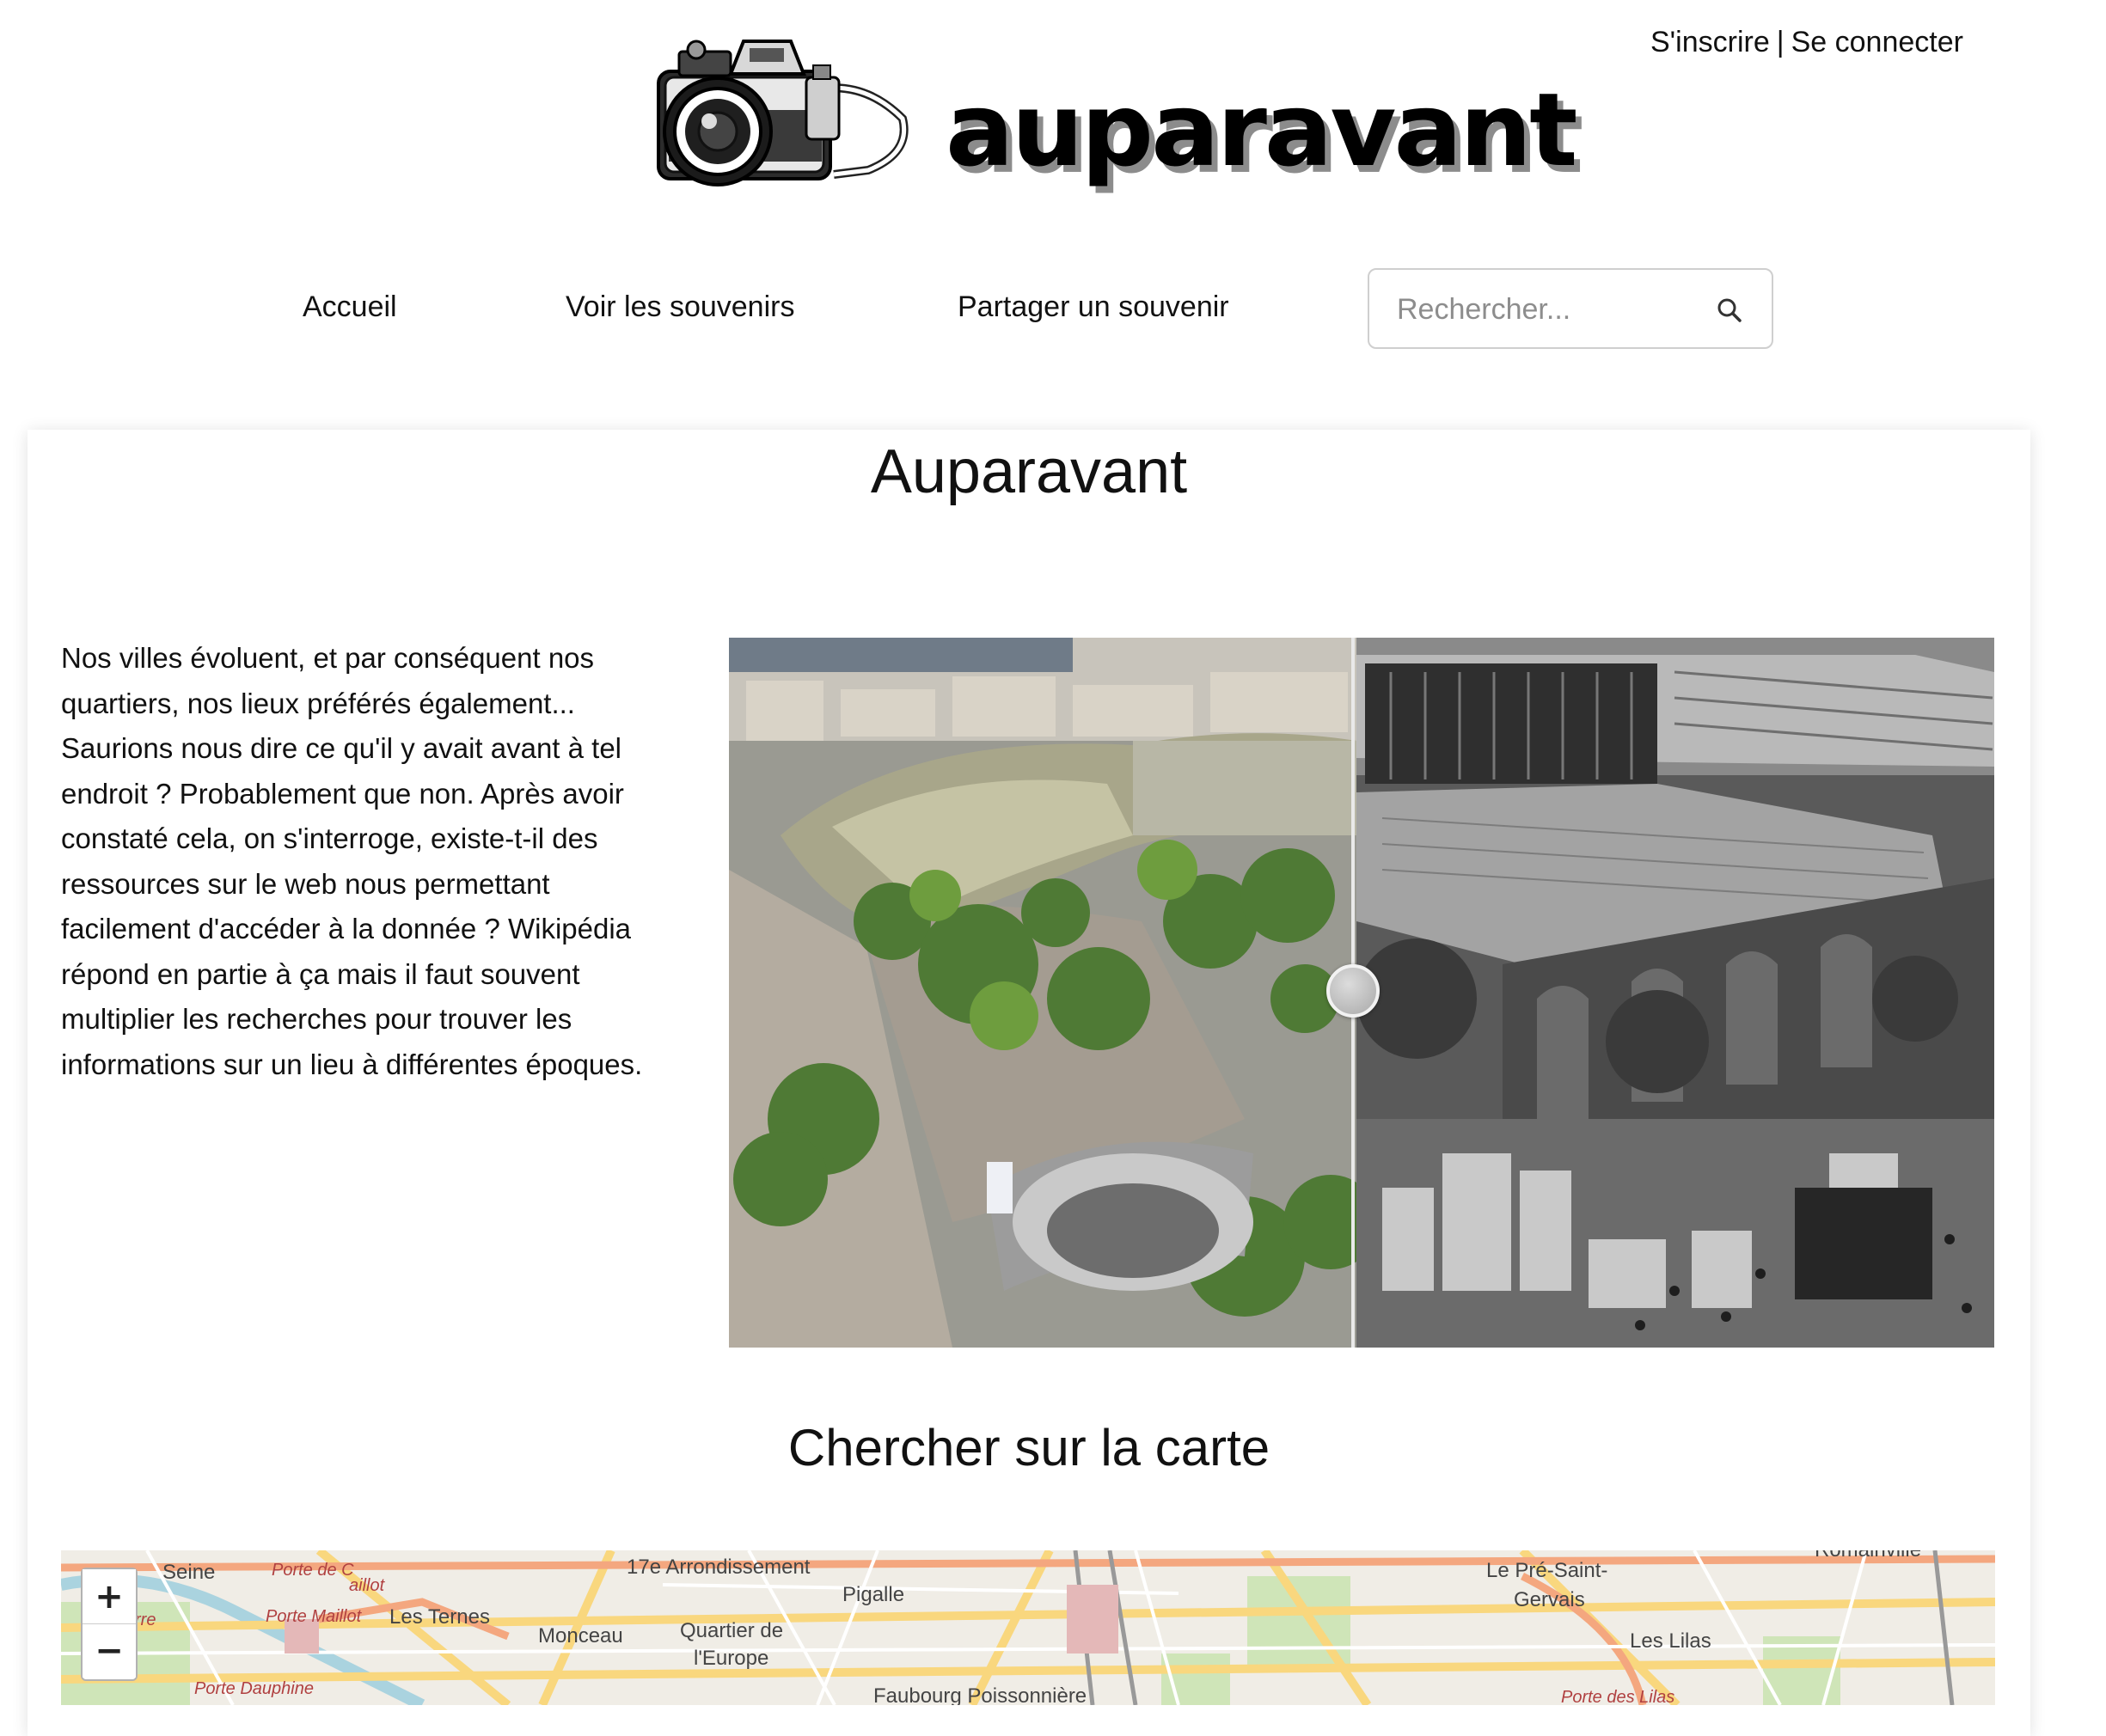 This screenshot has height=1736, width=2106. Describe the element at coordinates (1029, 471) in the screenshot. I see `page-title: Auparavant` at that location.